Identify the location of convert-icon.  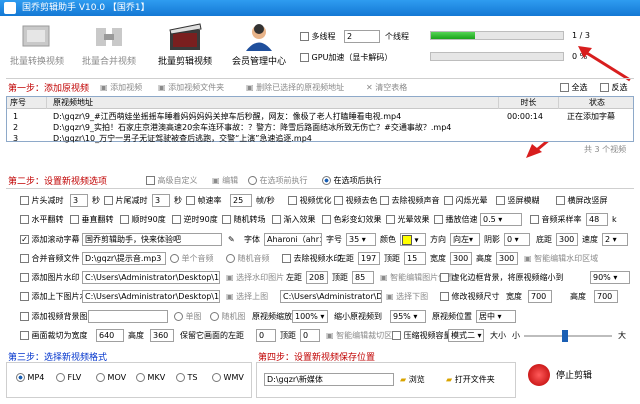
(36, 36).